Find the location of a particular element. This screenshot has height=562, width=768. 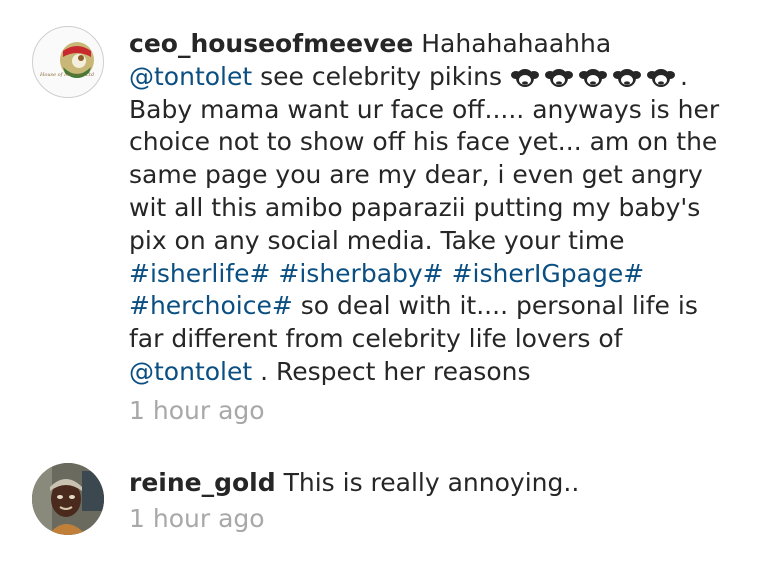

hashtag-link: #isherIGpage# is located at coordinates (548, 273).